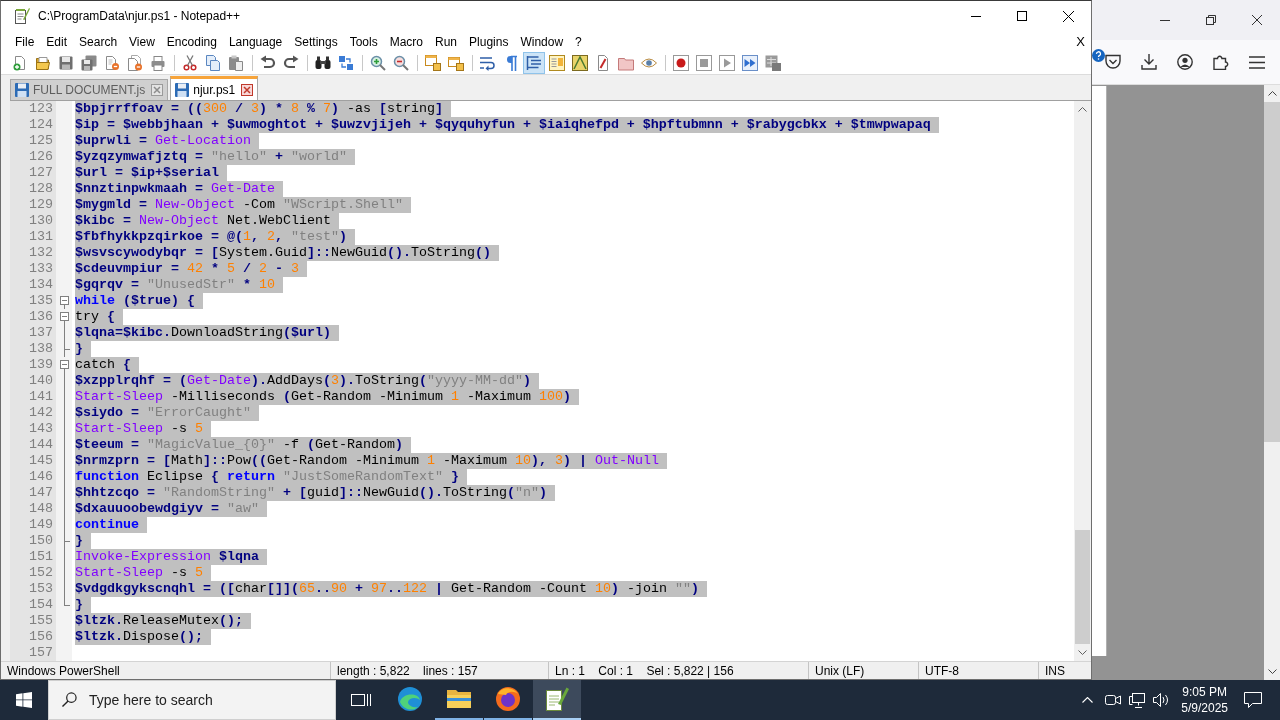 This screenshot has height=720, width=1280. I want to click on menu-item: Edit, so click(57, 41).